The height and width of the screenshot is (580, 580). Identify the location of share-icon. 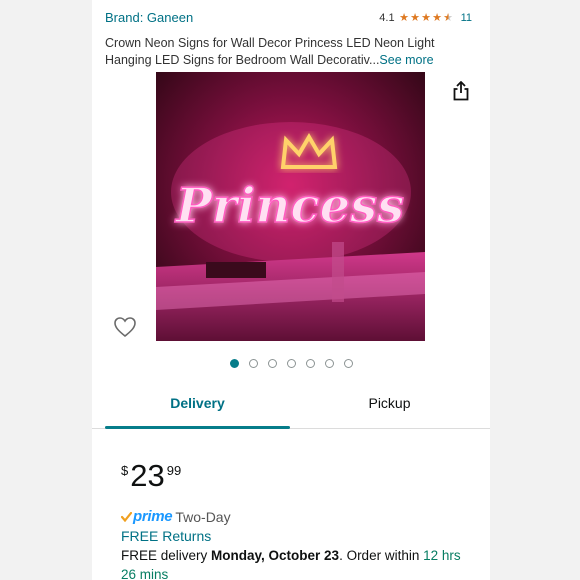
(461, 91).